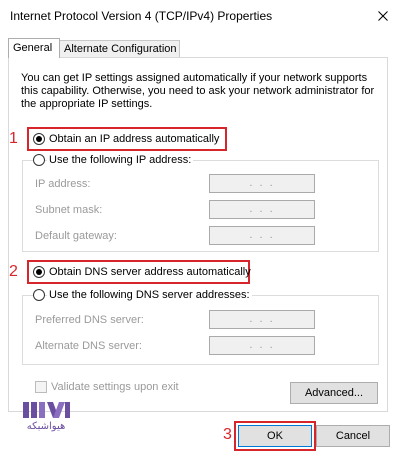 This screenshot has width=402, height=457. I want to click on ip-address-input: . . ., so click(262, 183).